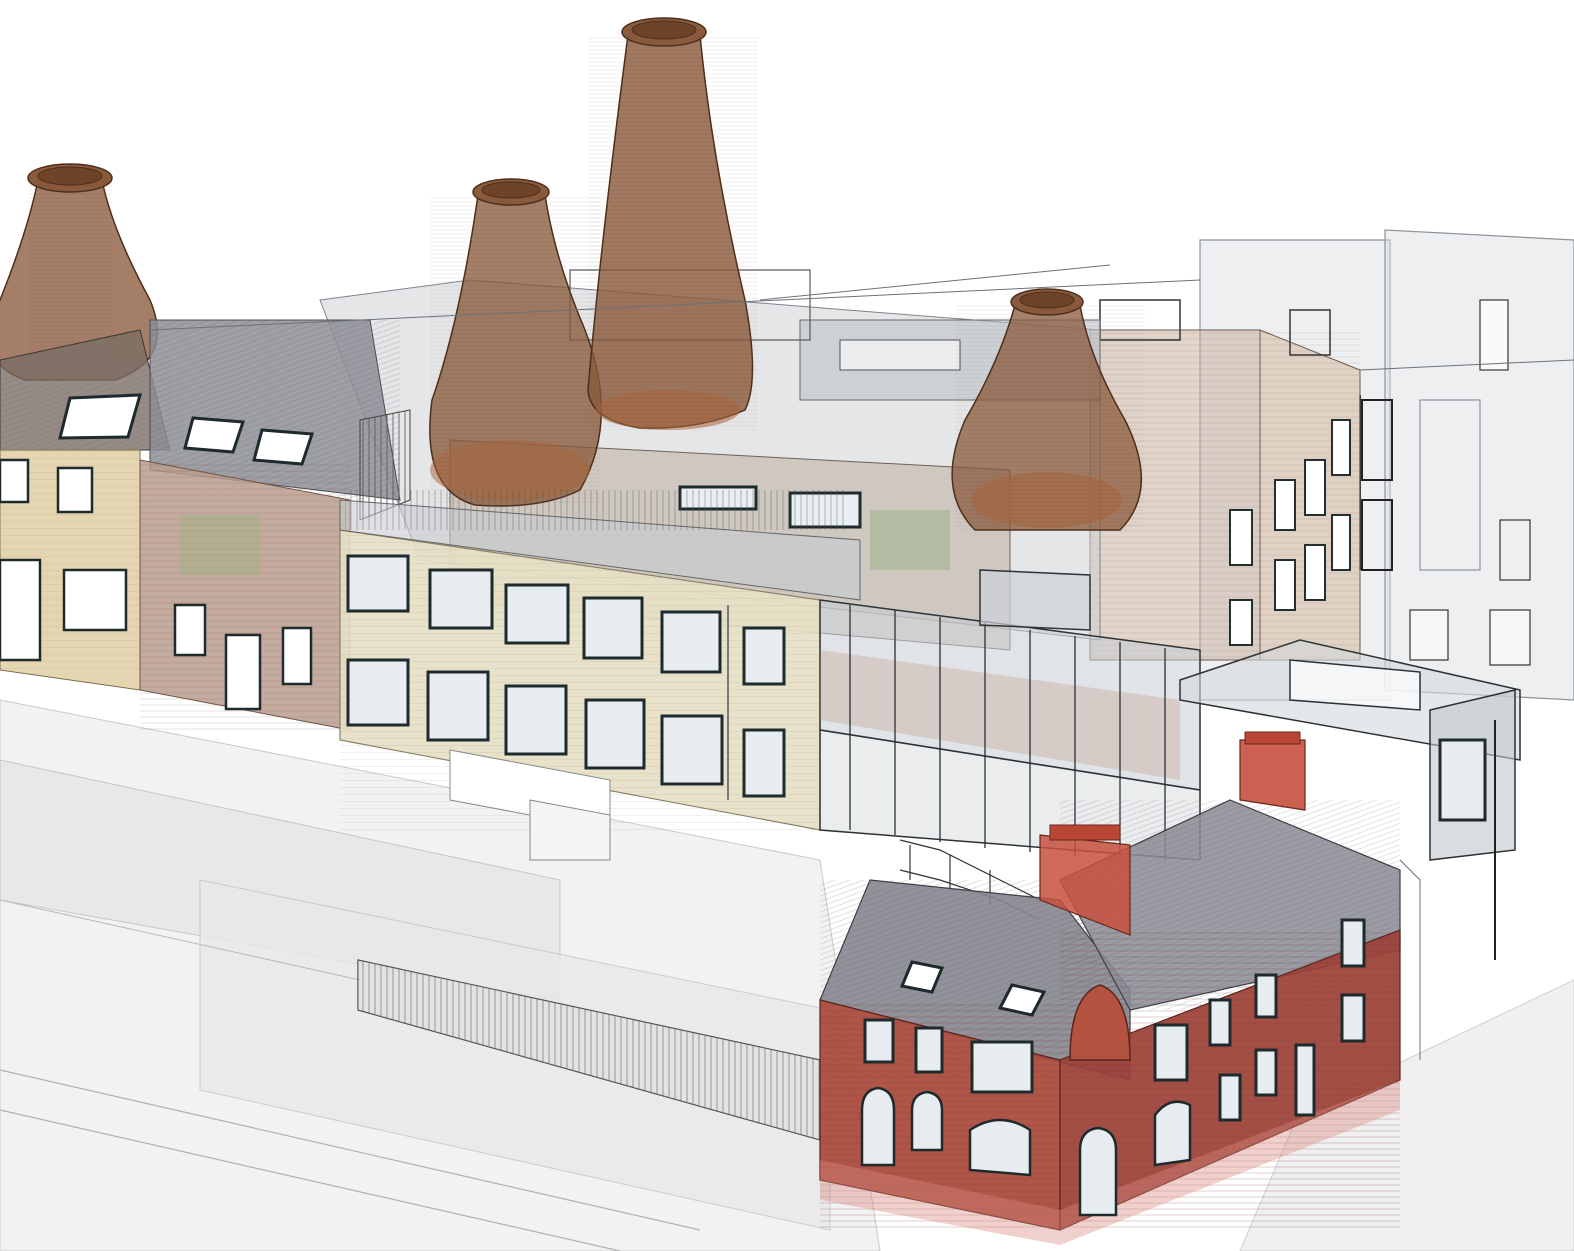  What do you see at coordinates (515, 342) in the screenshot?
I see `kiln-center-left` at bounding box center [515, 342].